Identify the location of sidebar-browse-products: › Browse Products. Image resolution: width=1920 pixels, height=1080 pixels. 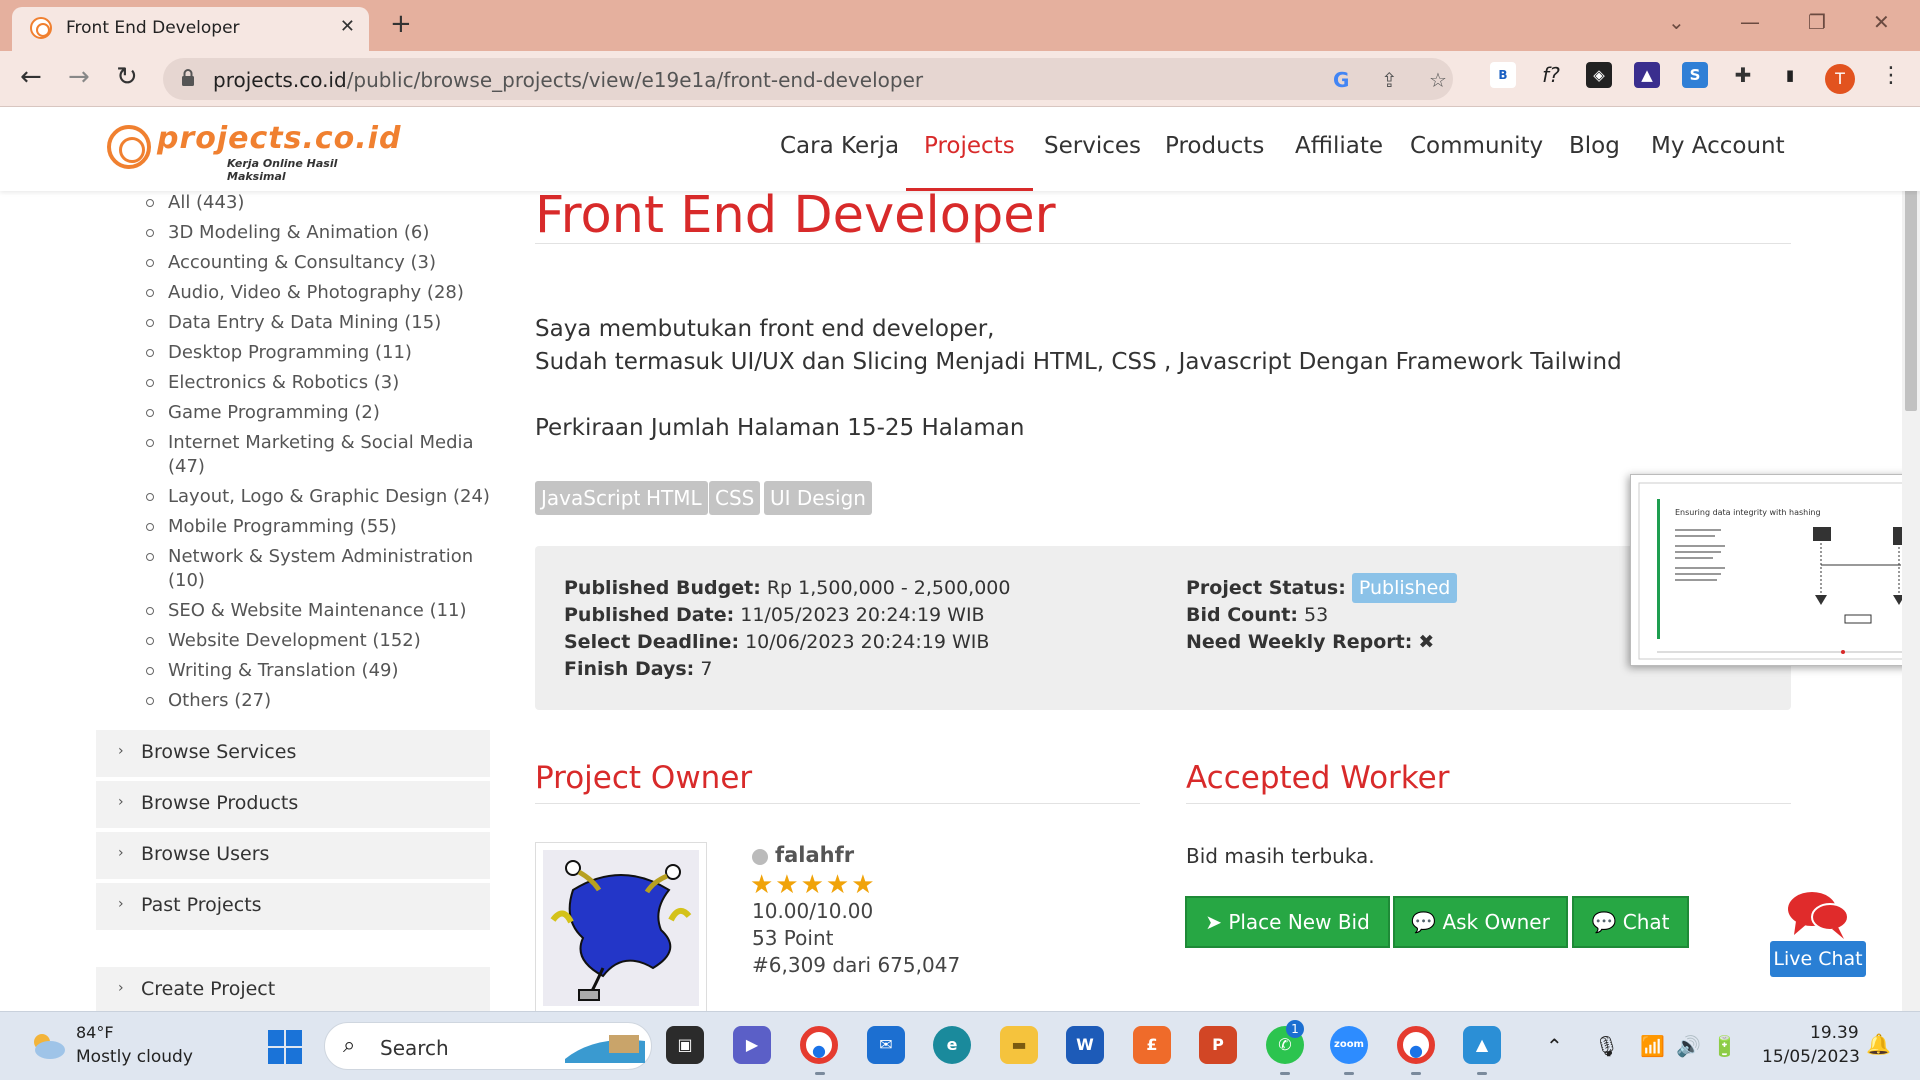
(293, 804).